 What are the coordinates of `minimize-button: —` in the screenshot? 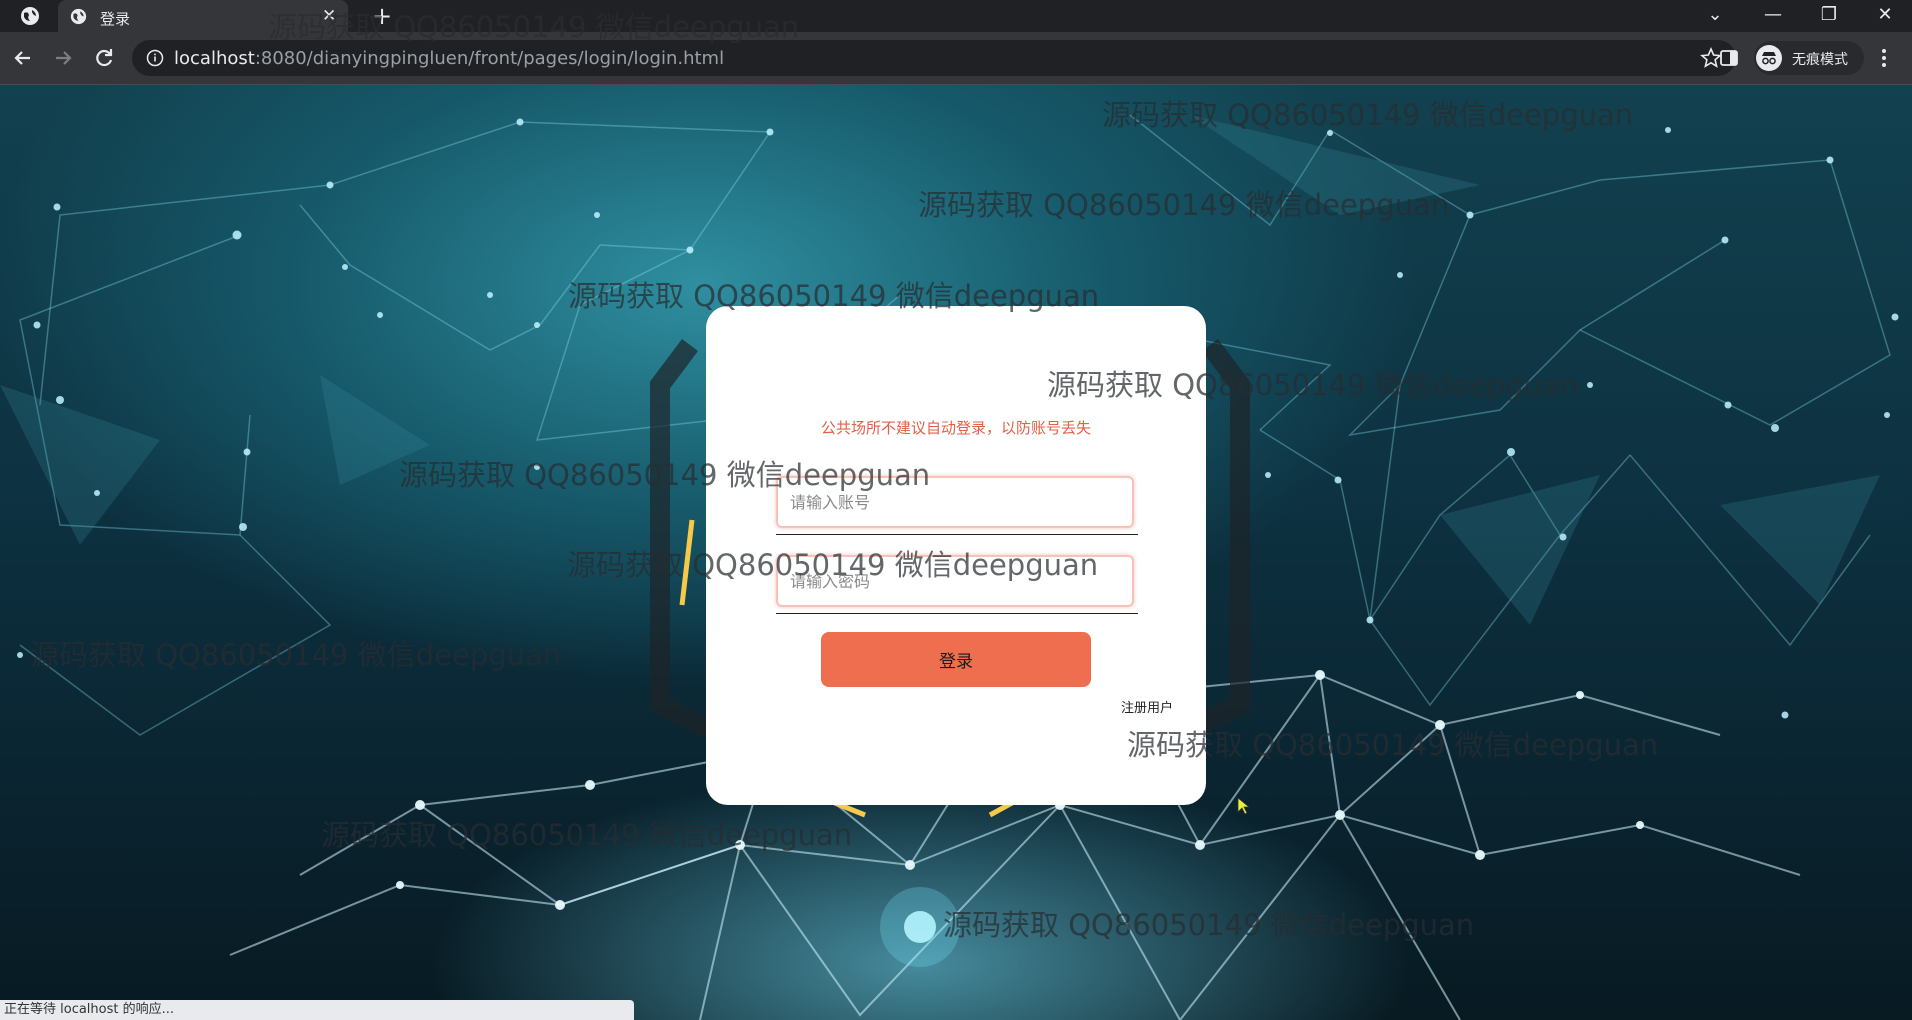 It's located at (1773, 15).